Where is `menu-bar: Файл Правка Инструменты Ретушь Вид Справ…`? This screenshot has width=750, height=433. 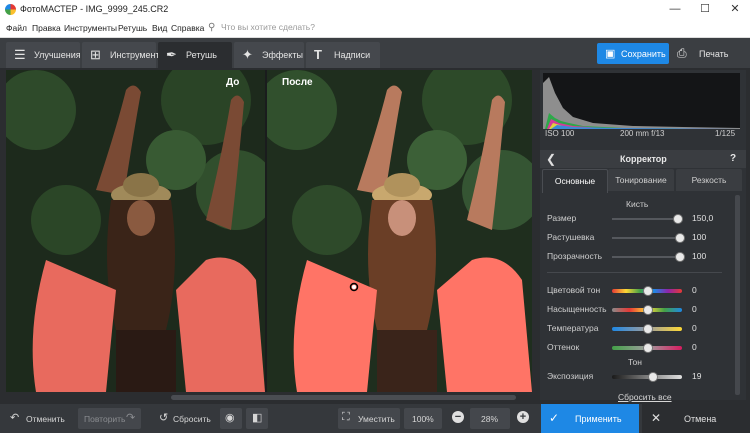
menu-bar: Файл Правка Инструменты Ретушь Вид Справ… is located at coordinates (375, 28).